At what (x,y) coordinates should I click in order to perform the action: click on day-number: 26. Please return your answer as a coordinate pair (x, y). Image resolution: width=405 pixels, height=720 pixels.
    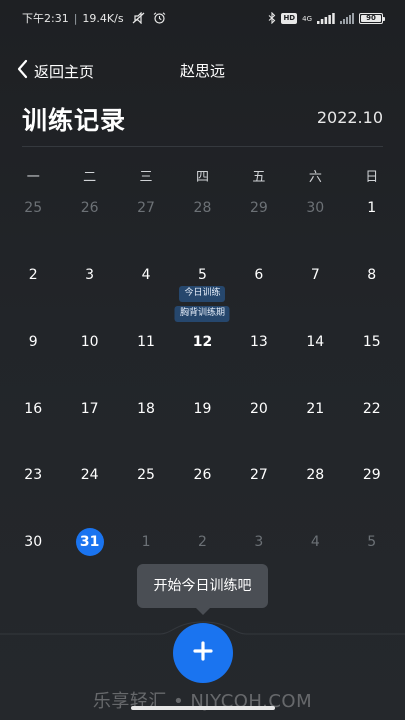
    Looking at the image, I should click on (202, 475).